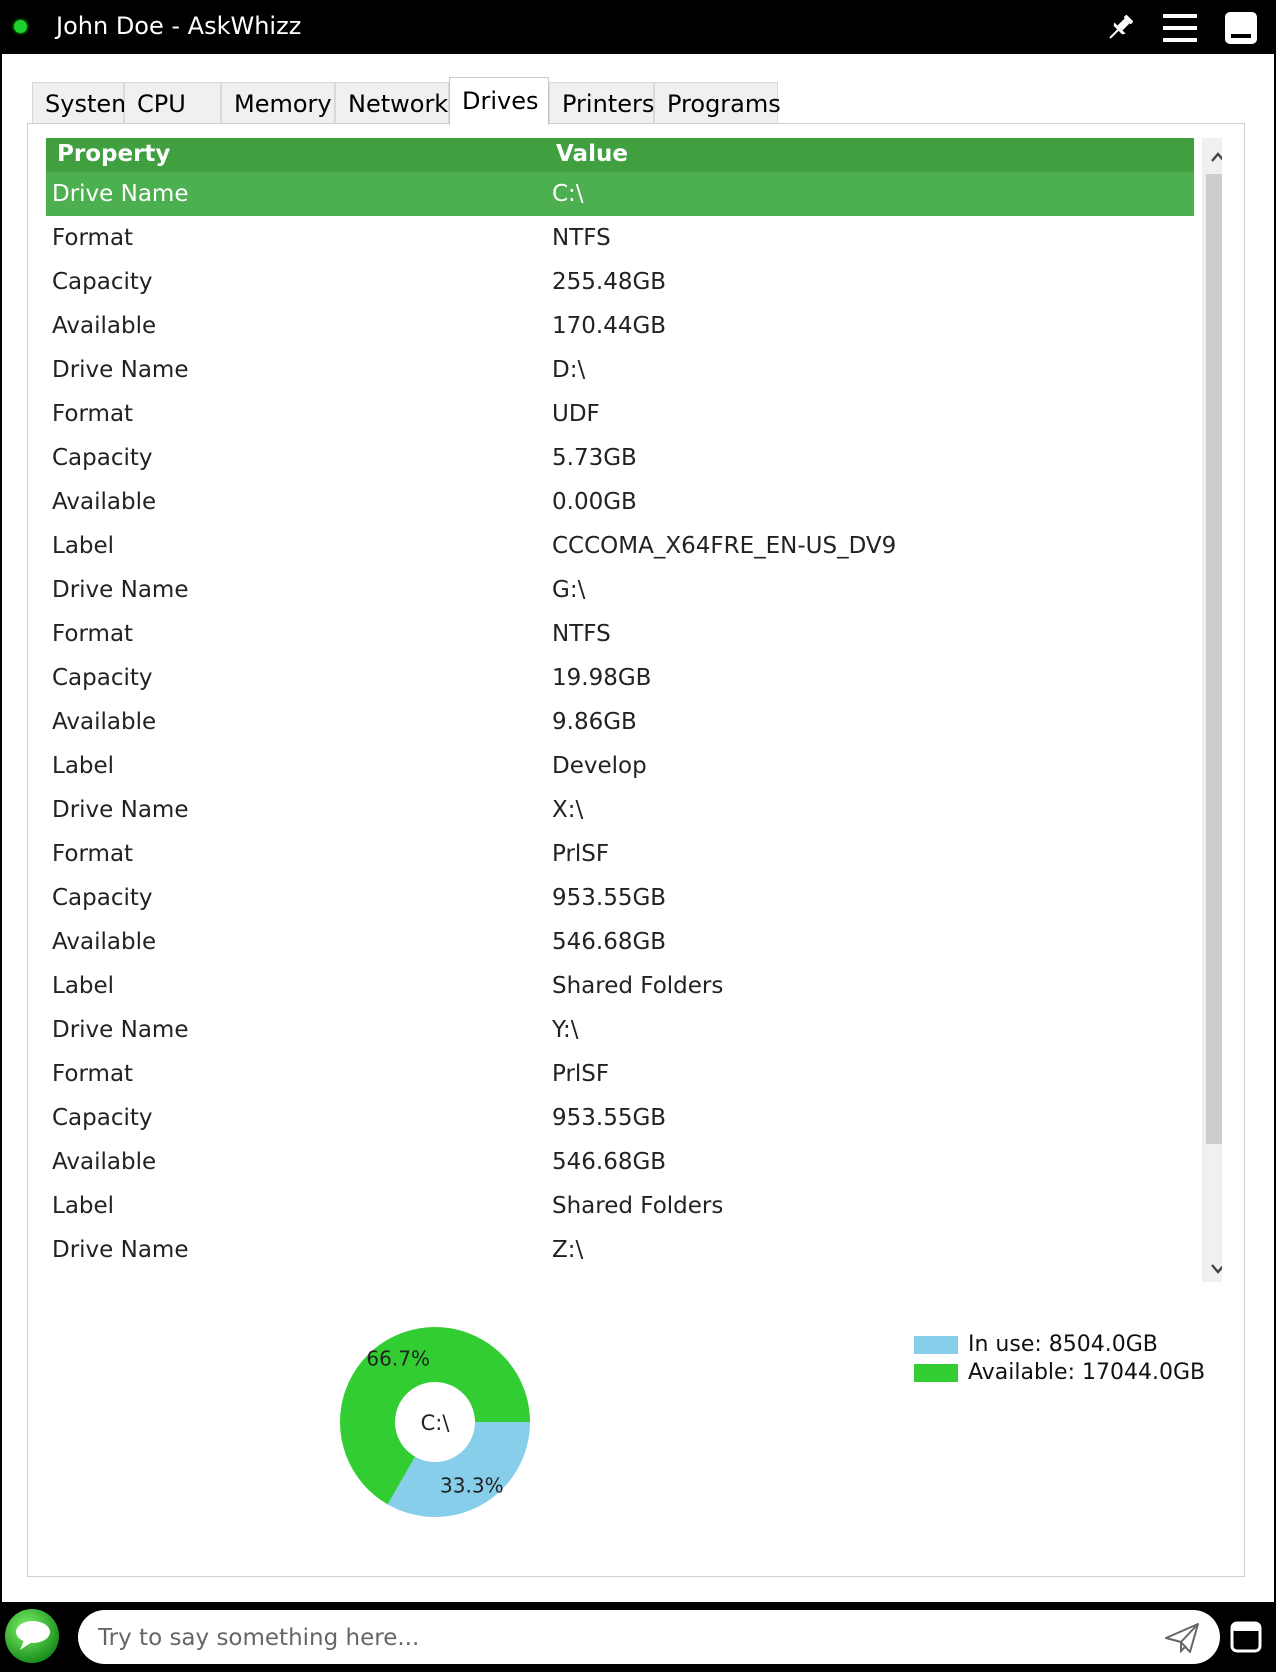 This screenshot has width=1276, height=1672. Describe the element at coordinates (638, 1206) in the screenshot. I see `row-value: Shared Folders` at that location.